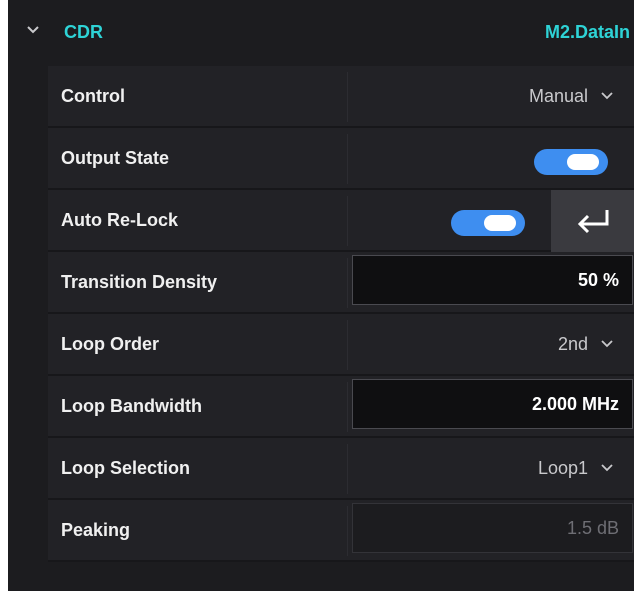 Image resolution: width=634 pixels, height=591 pixels. What do you see at coordinates (115, 158) in the screenshot?
I see `output-state-label: Output State` at bounding box center [115, 158].